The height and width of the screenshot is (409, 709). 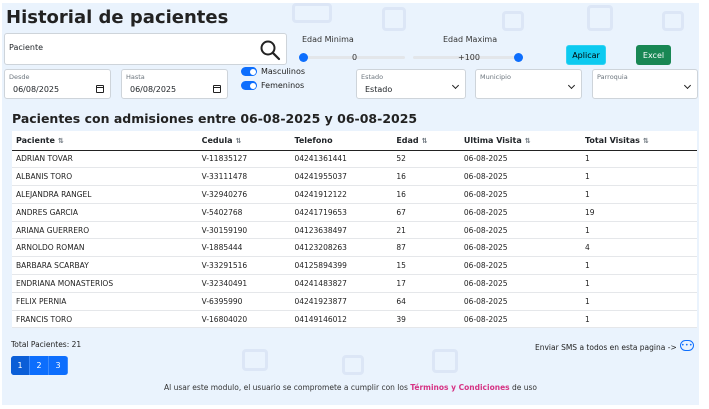 What do you see at coordinates (105, 159) in the screenshot?
I see `table-cell: ADRIAN TOVAR` at bounding box center [105, 159].